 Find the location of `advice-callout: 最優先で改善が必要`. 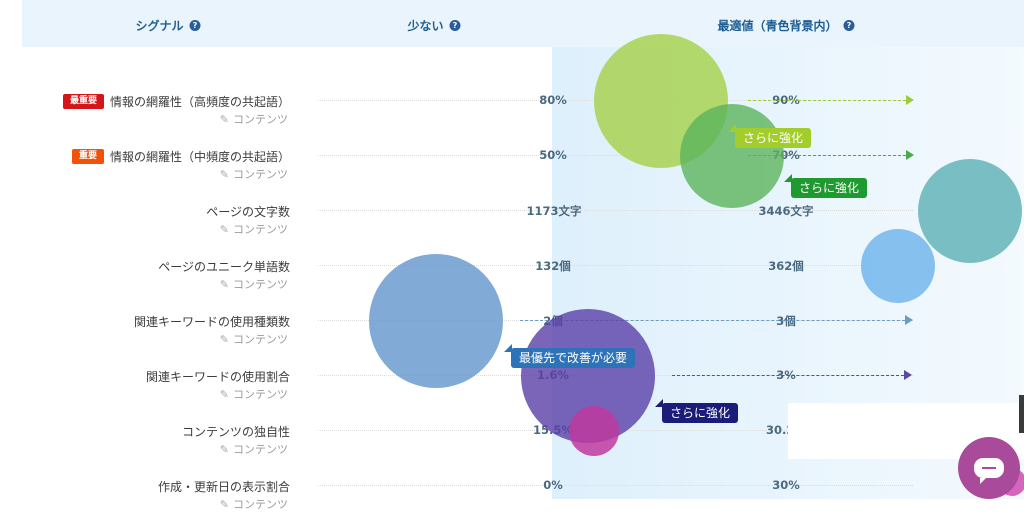

advice-callout: 最優先で改善が必要 is located at coordinates (570, 356).